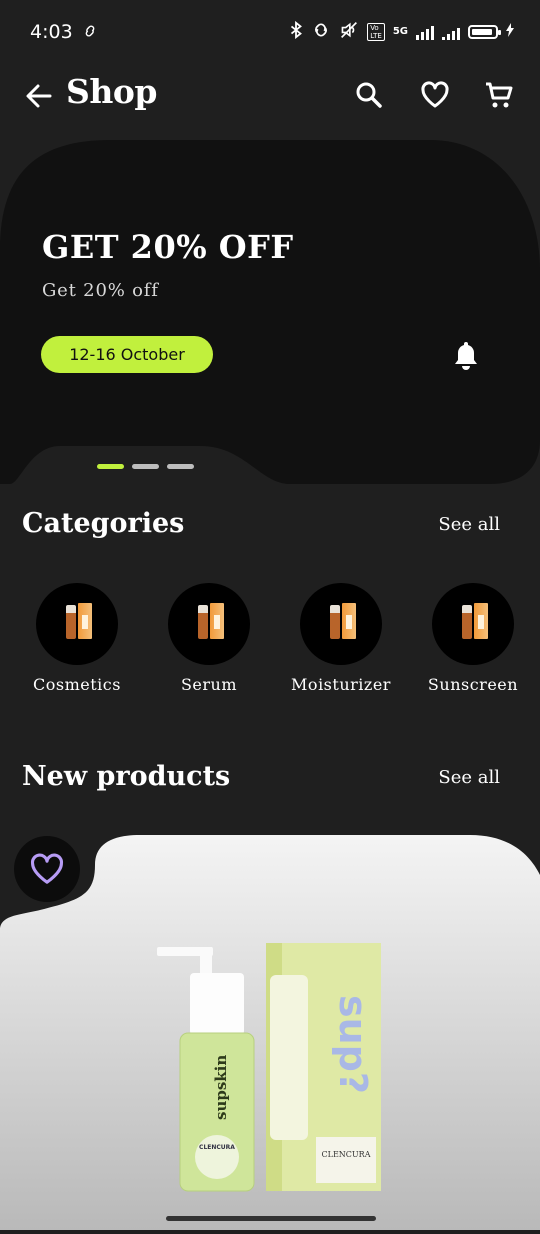 Image resolution: width=540 pixels, height=1234 pixels. What do you see at coordinates (469, 777) in the screenshot?
I see `new-products-see-all-link: See all` at bounding box center [469, 777].